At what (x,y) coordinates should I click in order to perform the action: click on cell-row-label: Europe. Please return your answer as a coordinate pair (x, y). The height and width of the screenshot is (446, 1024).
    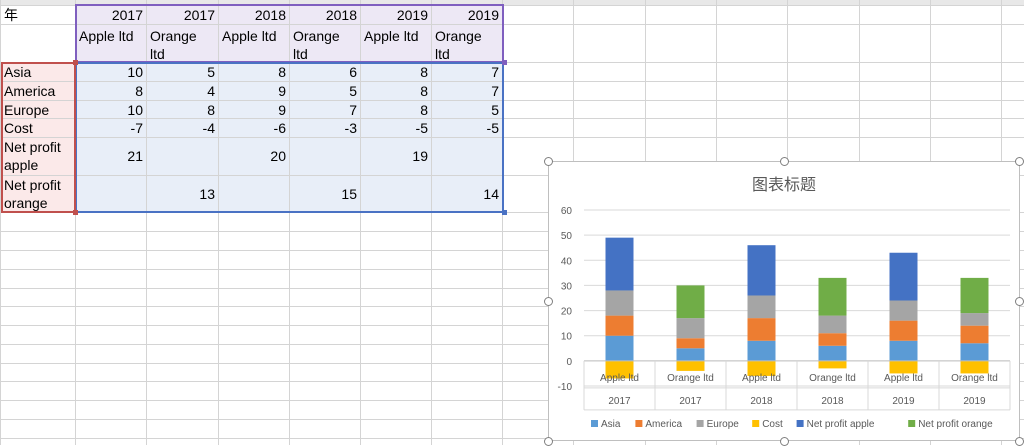
    Looking at the image, I should click on (37, 109).